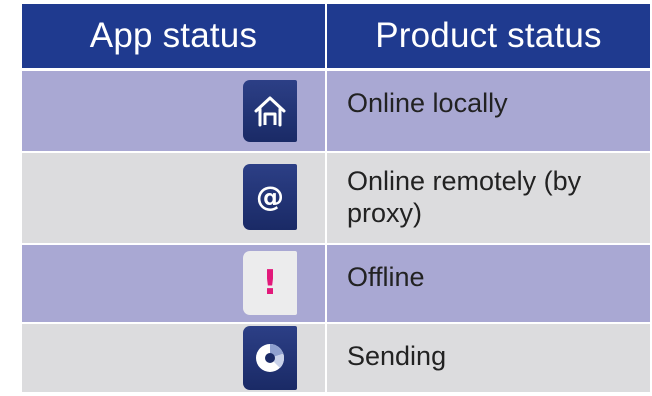 The width and height of the screenshot is (652, 396). I want to click on product-status-text: Sending, so click(397, 356).